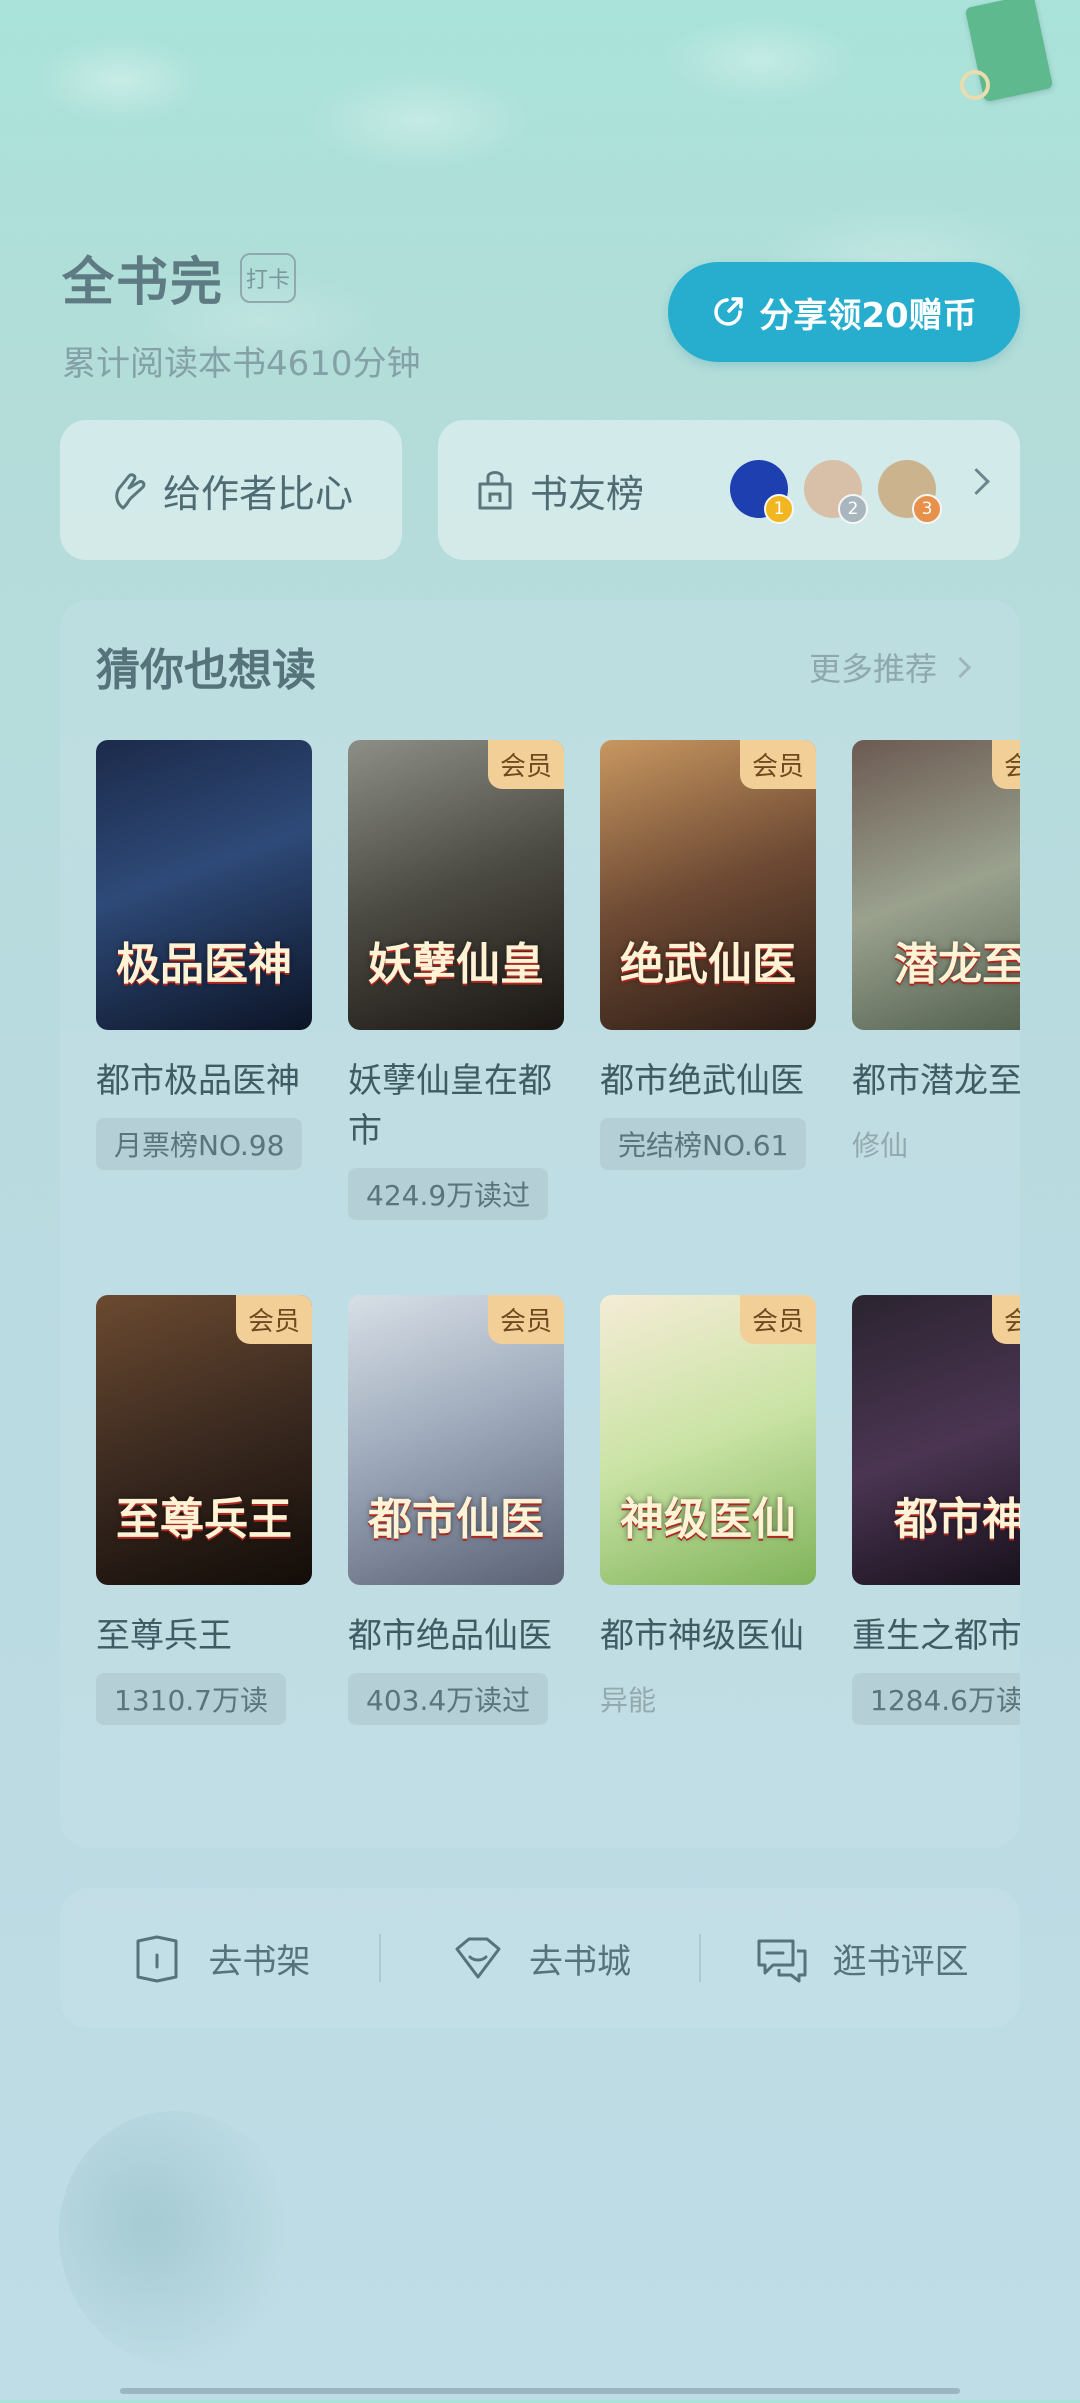 Image resolution: width=1080 pixels, height=2403 pixels. Describe the element at coordinates (872, 669) in the screenshot. I see `more-label: 更多推荐` at that location.